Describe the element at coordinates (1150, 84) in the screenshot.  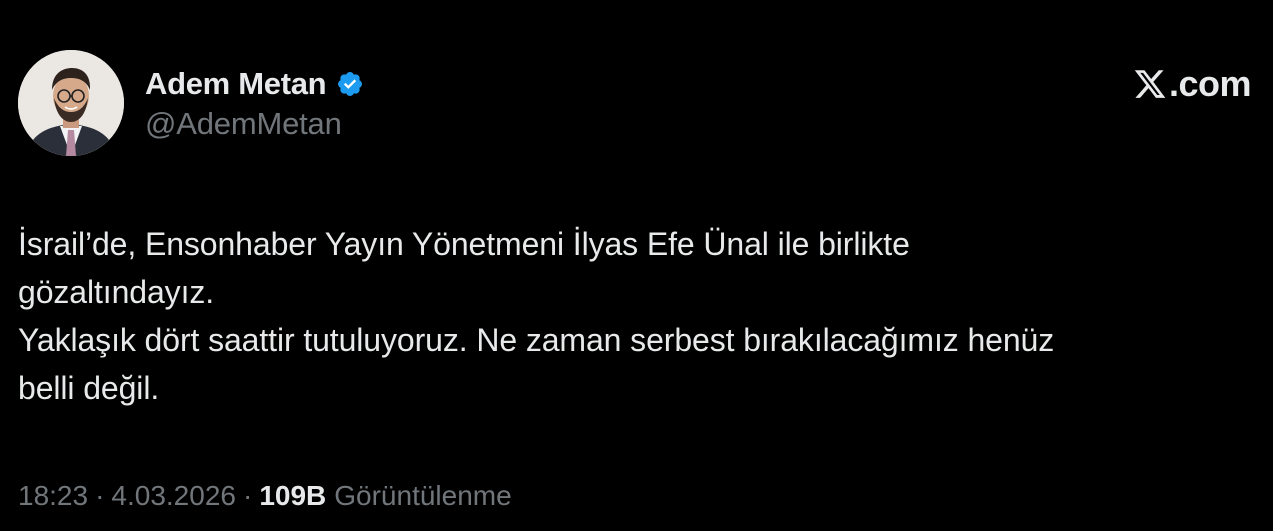
I see `x-logo-icon` at that location.